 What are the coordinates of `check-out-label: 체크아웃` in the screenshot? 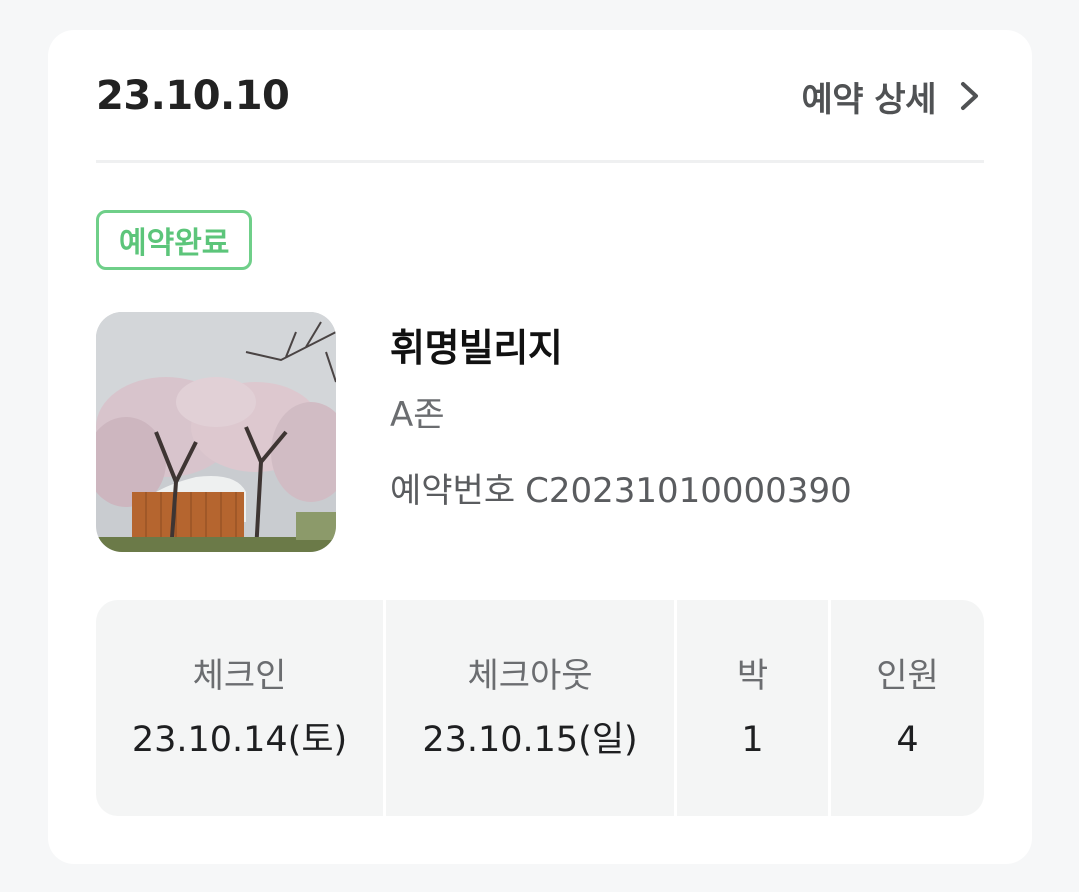 It's located at (530, 676).